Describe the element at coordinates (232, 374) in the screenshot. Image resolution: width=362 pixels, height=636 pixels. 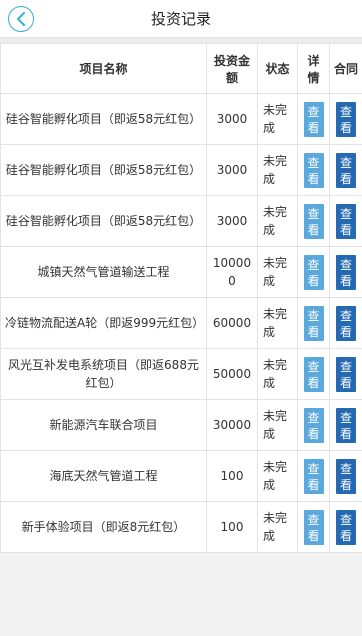
I see `investment-amount: 50000` at that location.